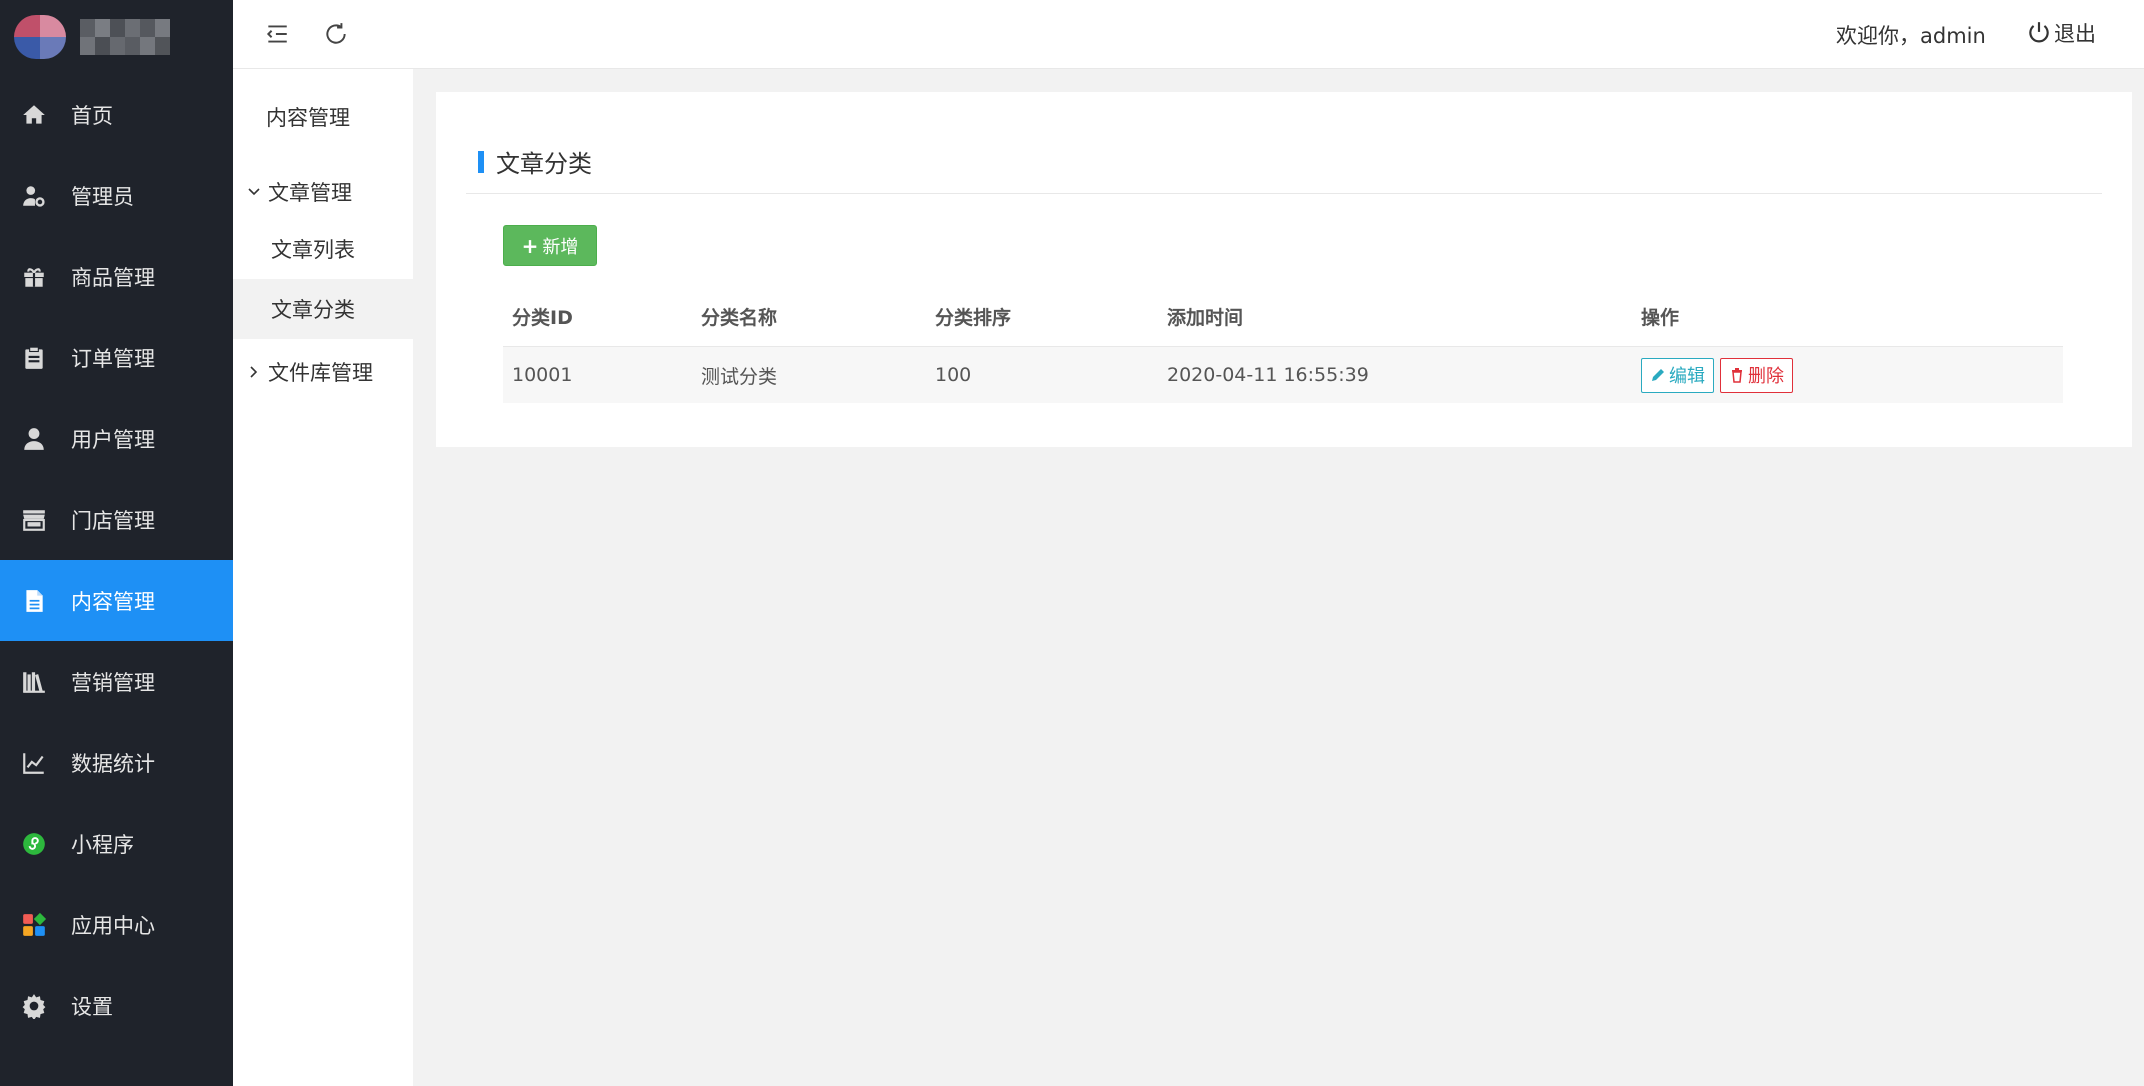 The width and height of the screenshot is (2144, 1086). I want to click on refresh-button, so click(336, 34).